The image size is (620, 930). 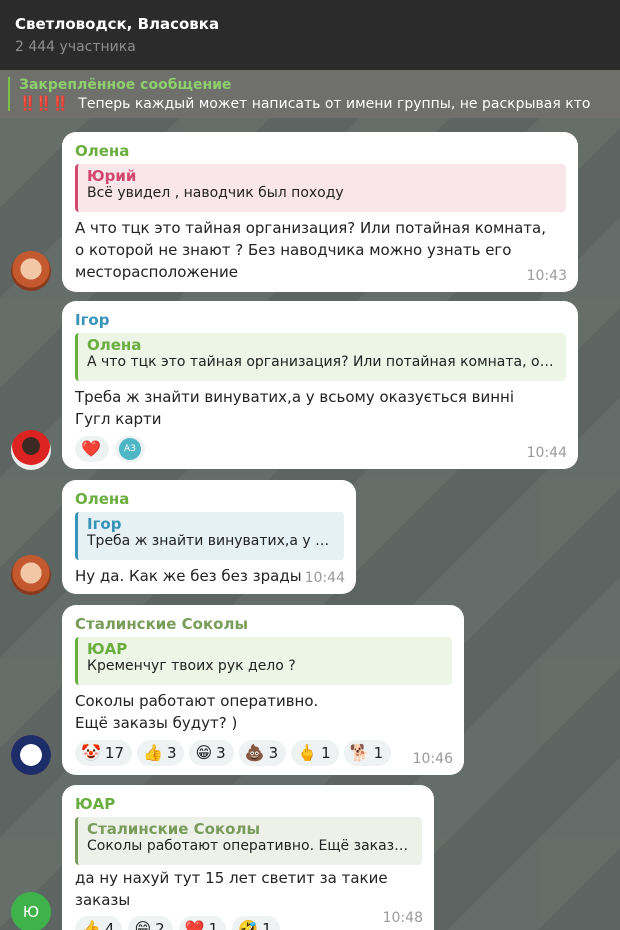 What do you see at coordinates (75, 47) in the screenshot?
I see `member-count: 2 444 участника` at bounding box center [75, 47].